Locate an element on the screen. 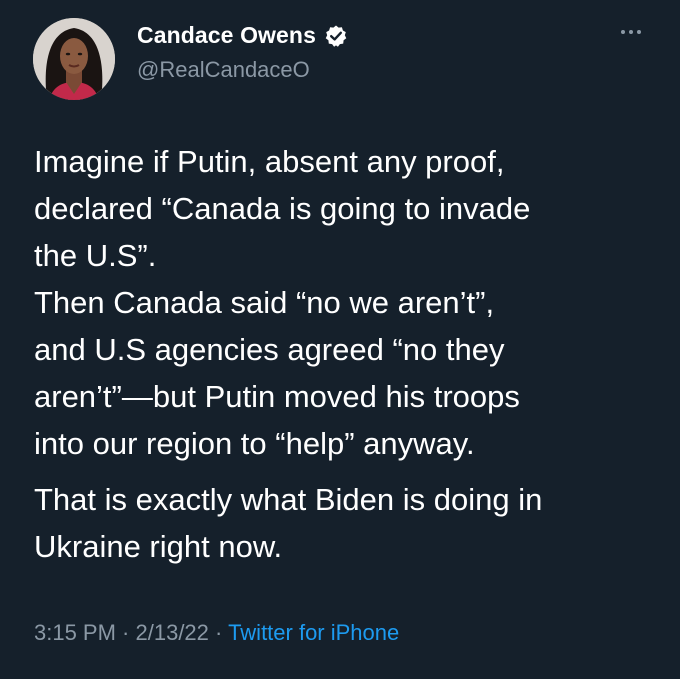  more-options-icon is located at coordinates (631, 32).